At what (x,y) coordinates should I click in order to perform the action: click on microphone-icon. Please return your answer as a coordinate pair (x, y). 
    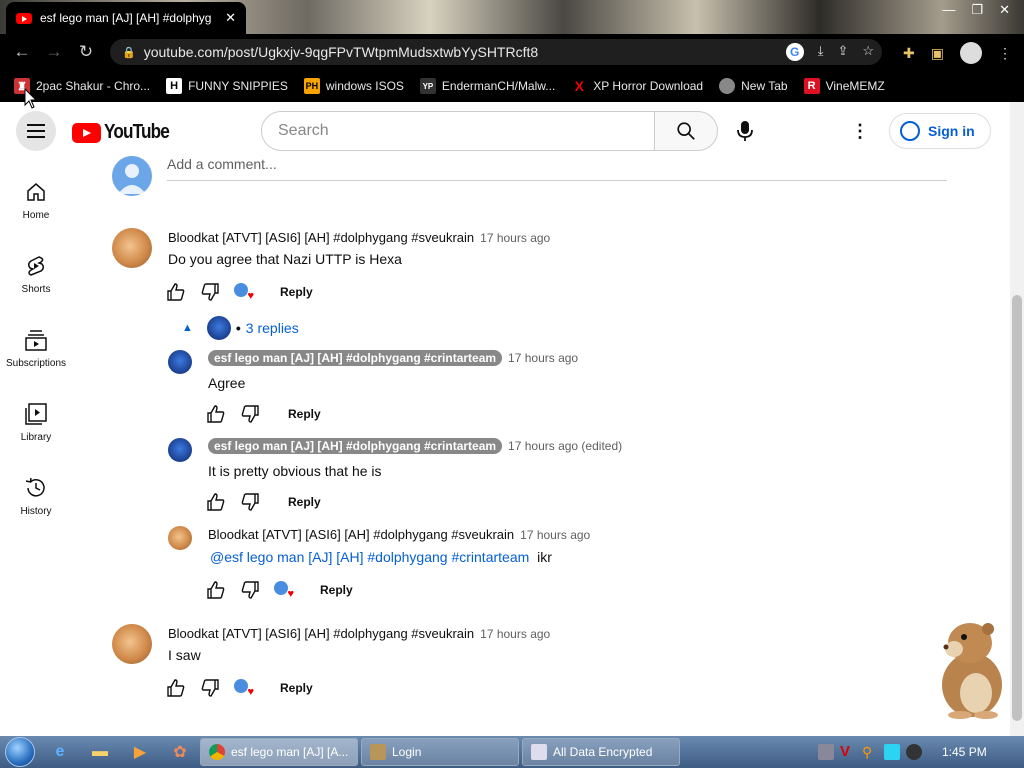
    Looking at the image, I should click on (745, 131).